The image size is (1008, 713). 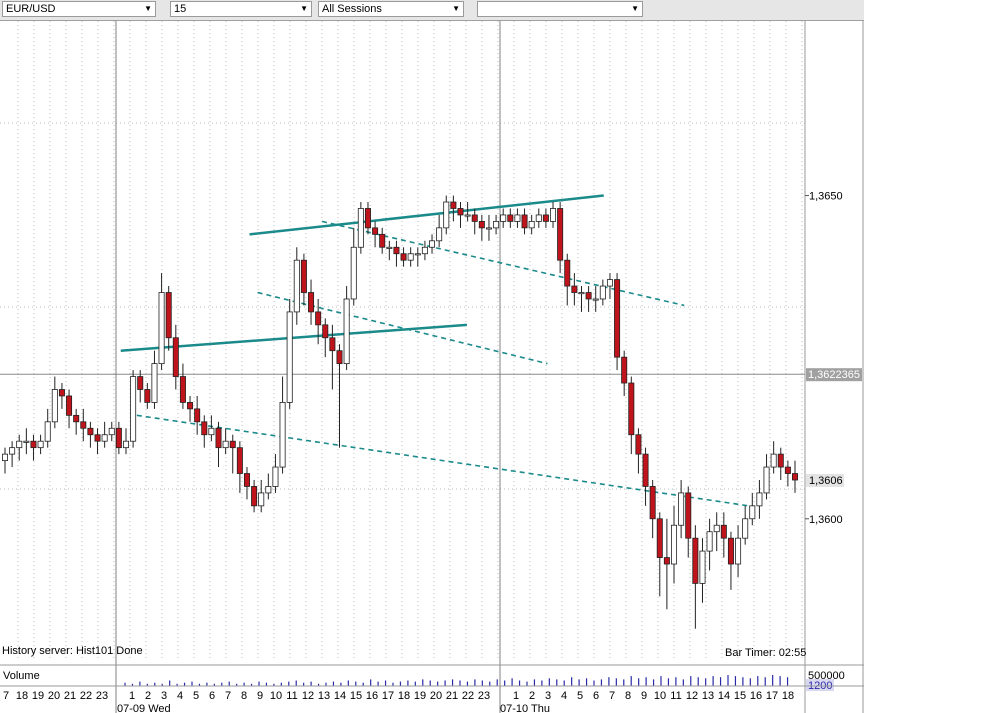 What do you see at coordinates (31, 9) in the screenshot?
I see `symbol-value: EUR/USD` at bounding box center [31, 9].